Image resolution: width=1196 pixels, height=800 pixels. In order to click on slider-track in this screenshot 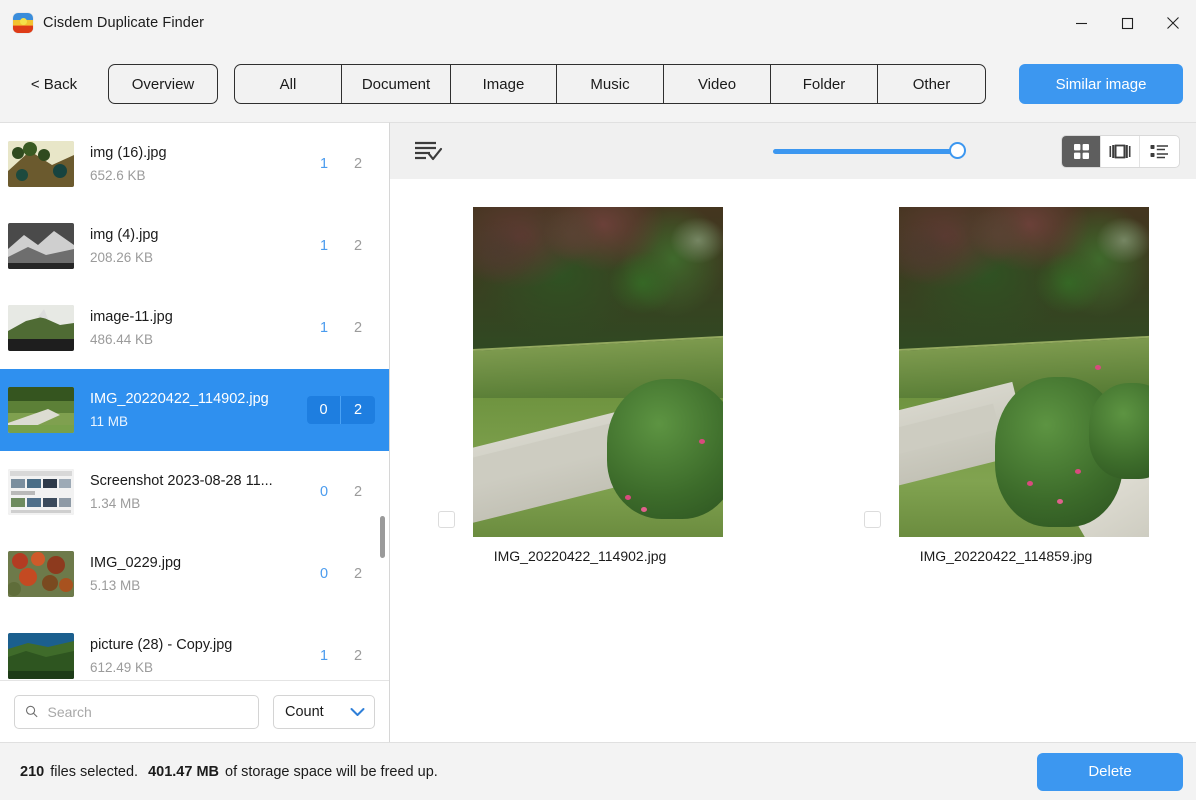, I will do `click(869, 150)`.